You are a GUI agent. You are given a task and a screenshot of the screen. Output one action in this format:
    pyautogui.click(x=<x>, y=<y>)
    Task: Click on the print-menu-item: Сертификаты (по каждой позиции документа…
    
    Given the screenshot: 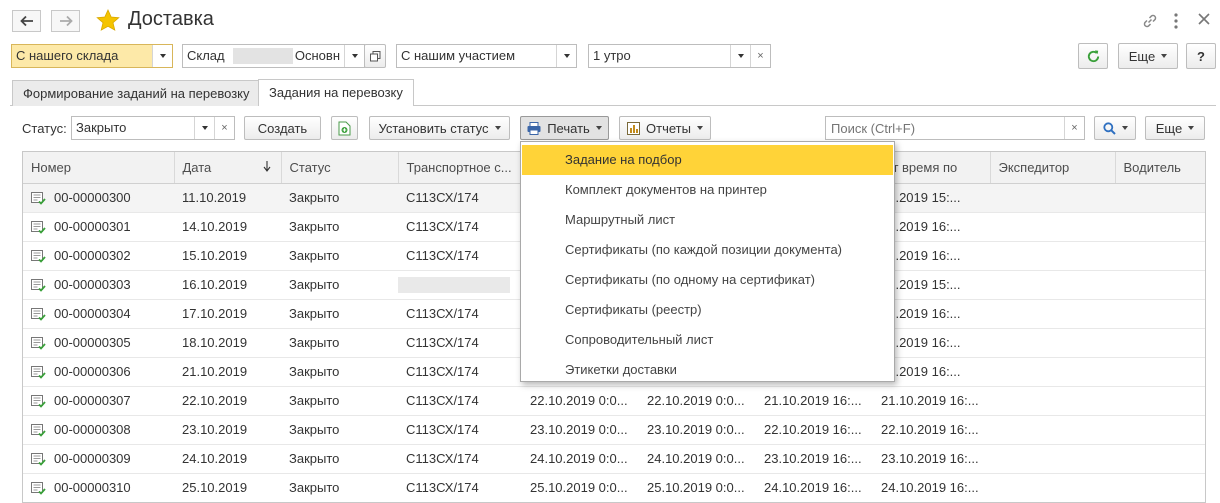 What is the action you would take?
    pyautogui.click(x=707, y=250)
    